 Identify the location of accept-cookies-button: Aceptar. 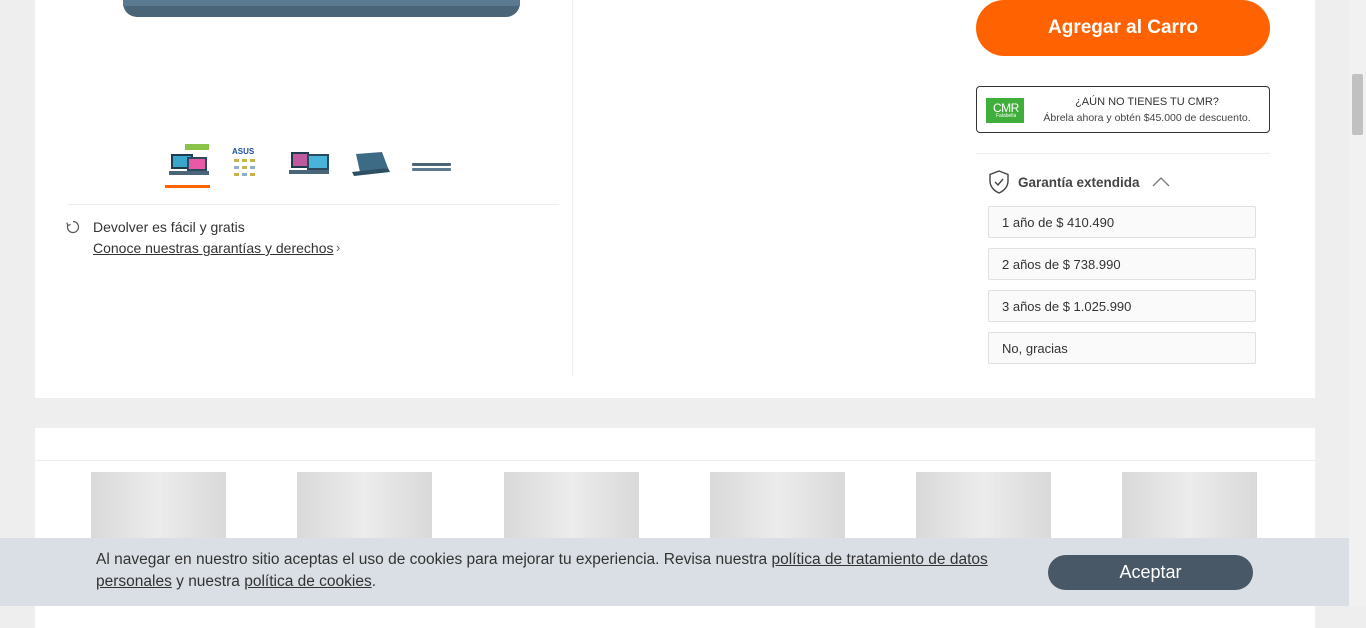
(1150, 572).